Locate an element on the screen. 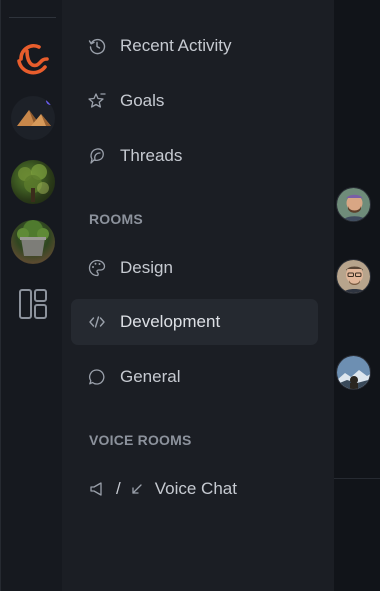 This screenshot has width=380, height=591. workspace-pot is located at coordinates (33, 242).